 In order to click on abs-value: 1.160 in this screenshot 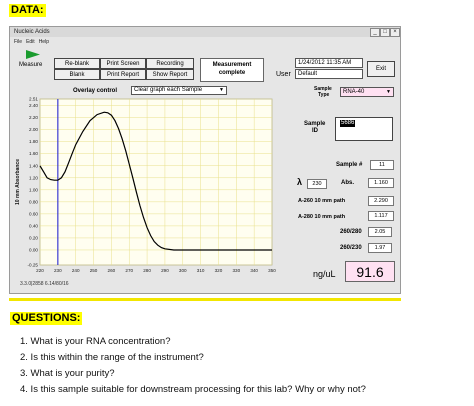, I will do `click(381, 183)`.